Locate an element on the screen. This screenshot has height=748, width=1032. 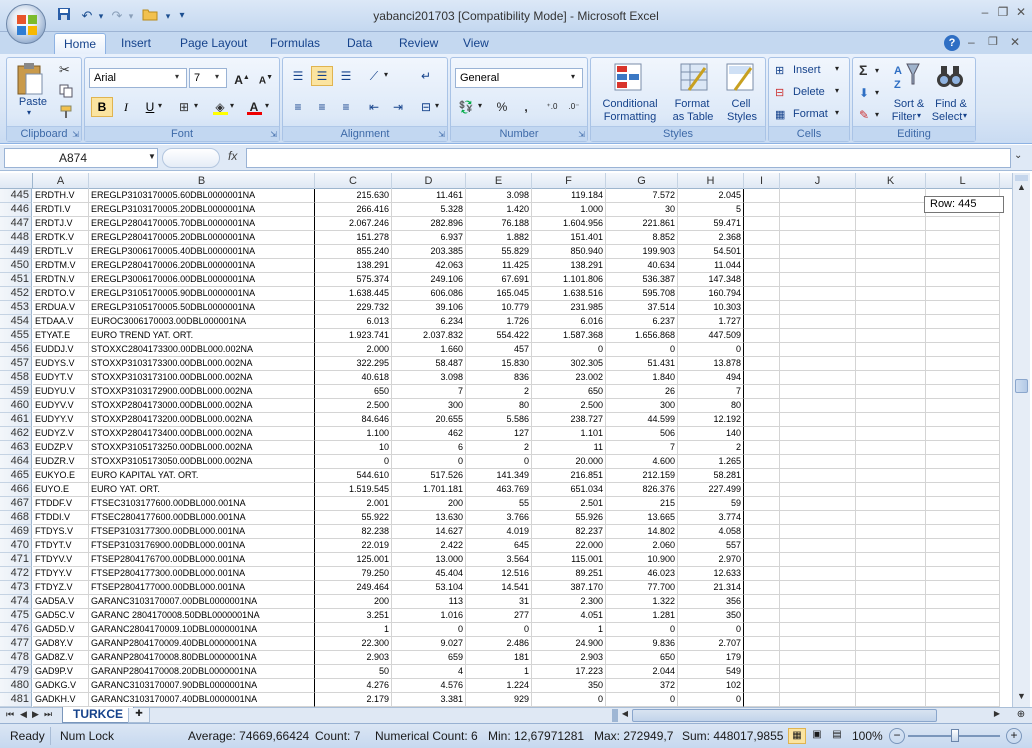
cell-f: 22.000 is located at coordinates (569, 546).